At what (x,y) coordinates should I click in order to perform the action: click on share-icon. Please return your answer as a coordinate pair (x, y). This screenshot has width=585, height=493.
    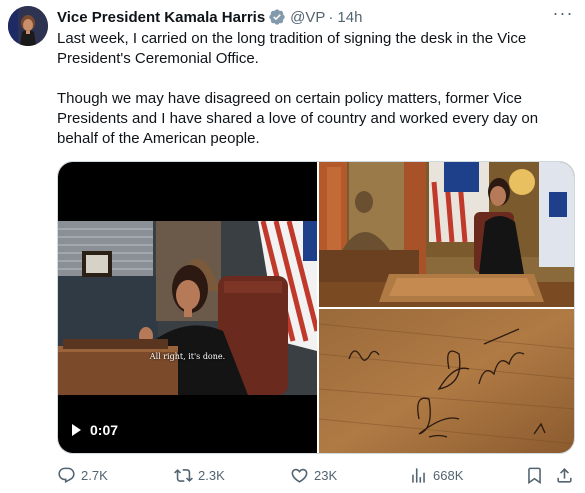
    Looking at the image, I should click on (564, 475).